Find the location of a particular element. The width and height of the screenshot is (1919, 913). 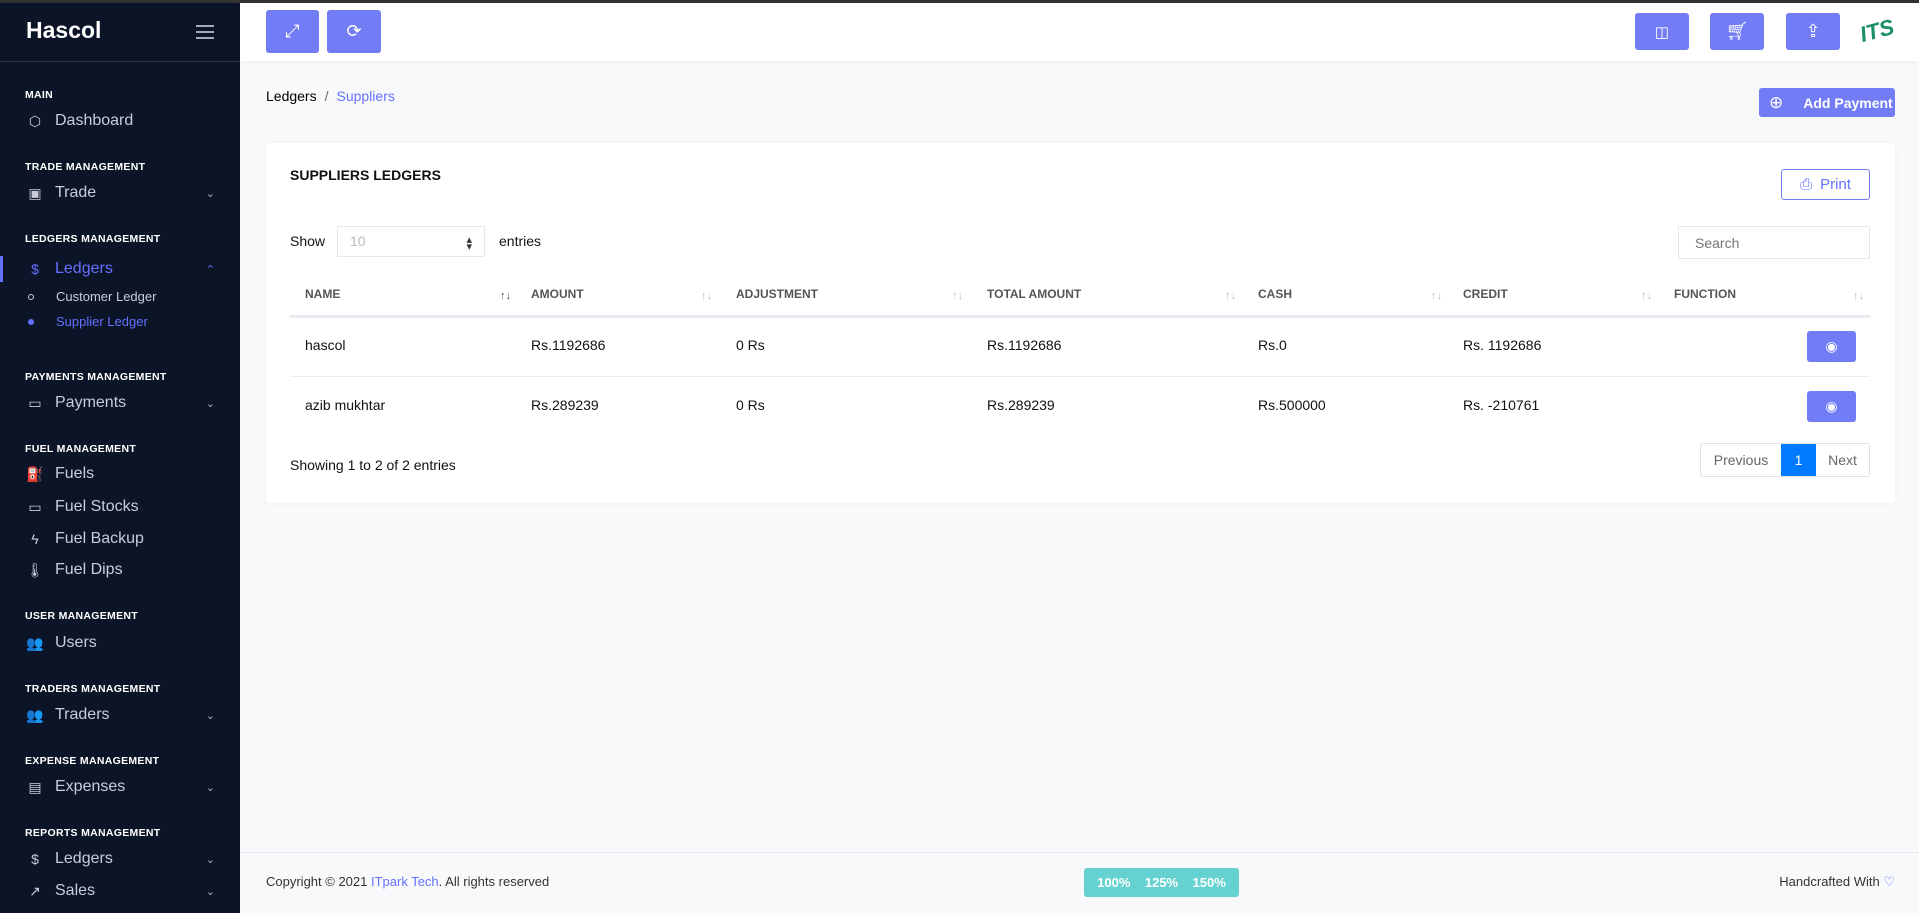

sidebar-subitem-customer-ledger: Customer Ledger is located at coordinates (92, 296).